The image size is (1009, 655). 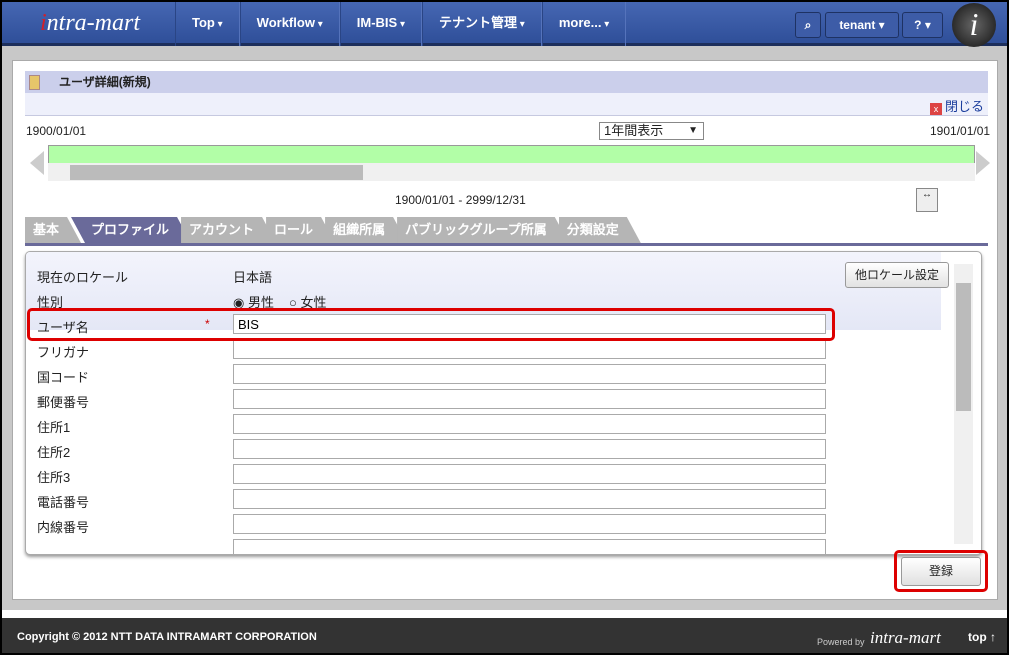 I want to click on field-row: 郵便番号, so click(x=437, y=399).